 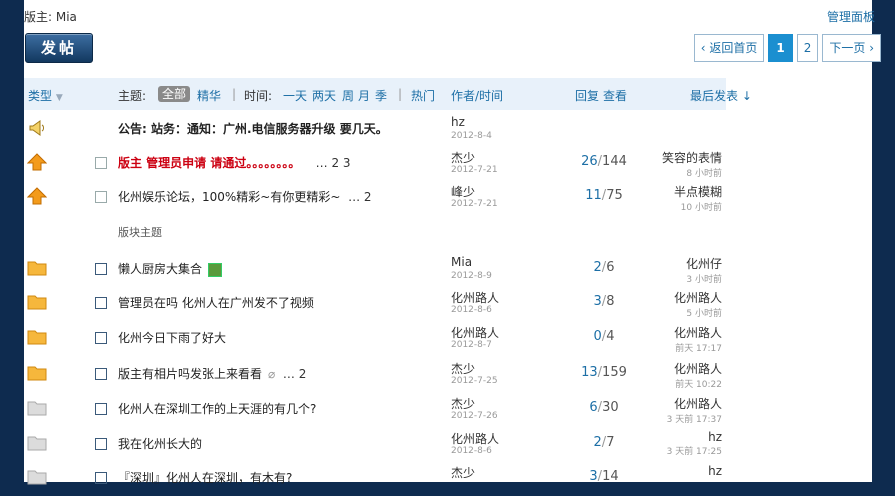 I want to click on megaphone-icon, so click(x=36, y=128).